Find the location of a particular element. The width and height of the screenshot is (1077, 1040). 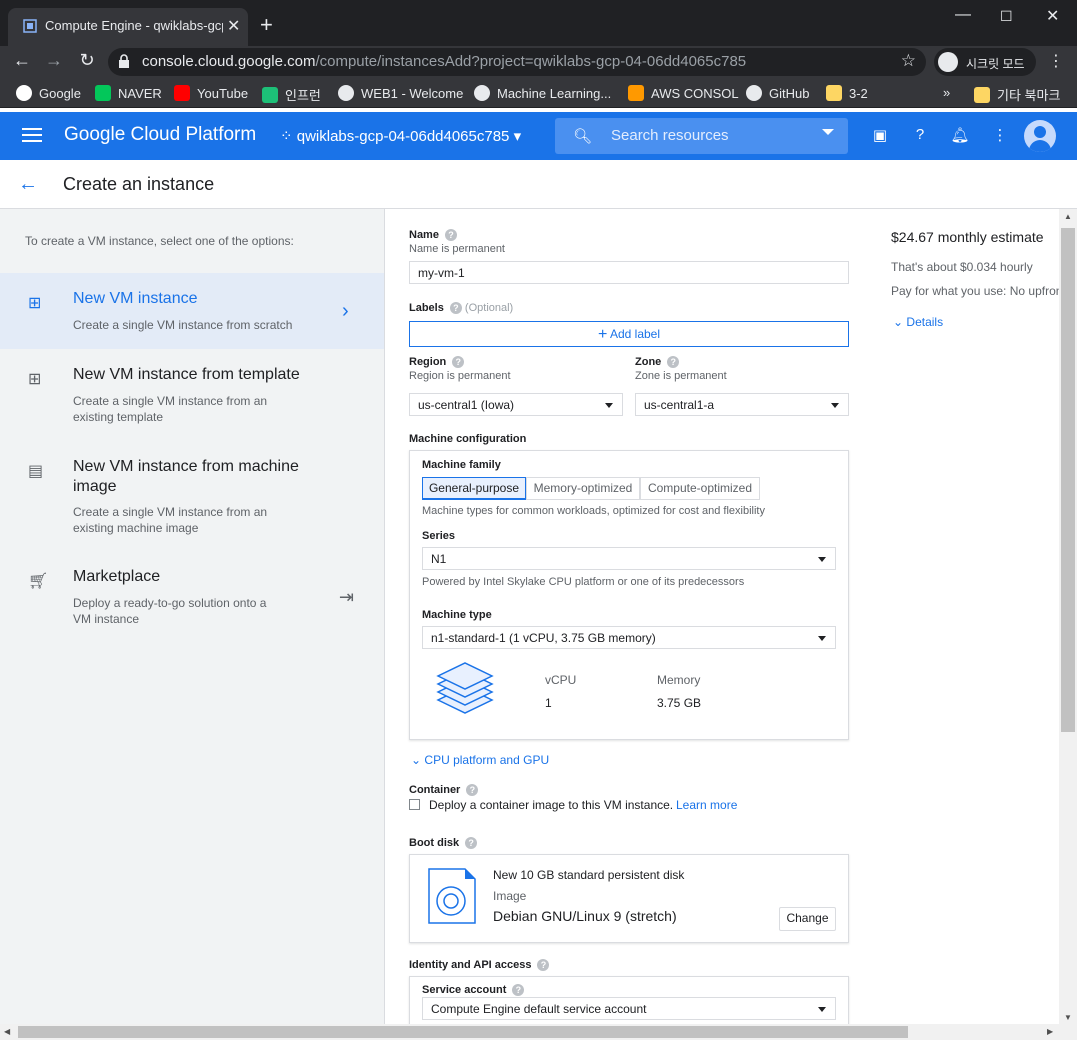

monthly-estimate: $24.67 monthly estimate is located at coordinates (967, 237).